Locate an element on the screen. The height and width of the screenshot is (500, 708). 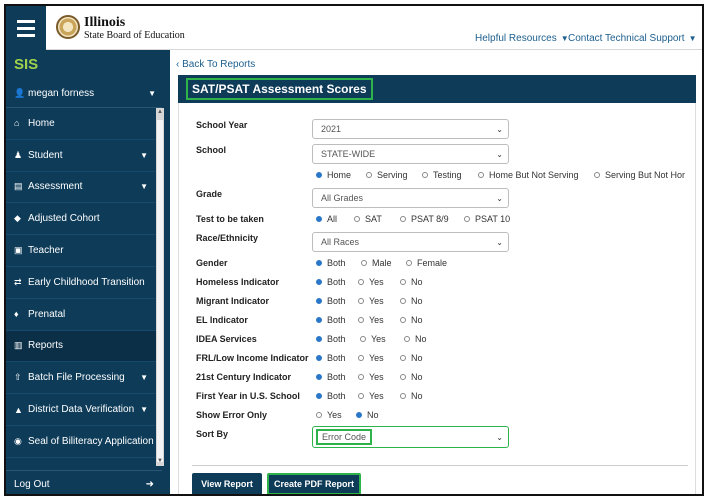
show-error-radios: Yes No is located at coordinates (347, 415).